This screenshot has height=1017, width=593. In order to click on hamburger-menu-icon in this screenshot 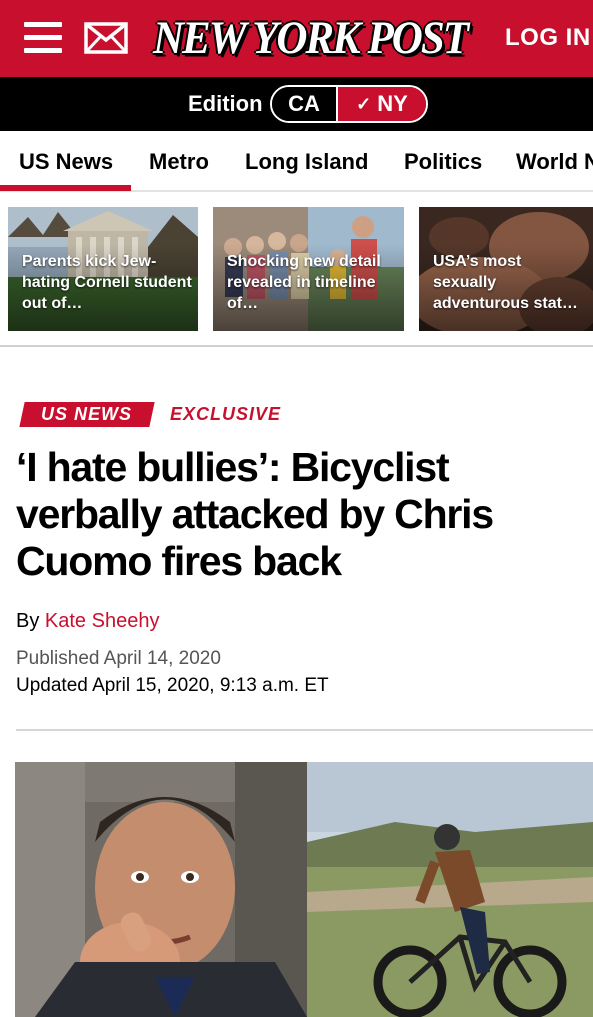, I will do `click(43, 38)`.